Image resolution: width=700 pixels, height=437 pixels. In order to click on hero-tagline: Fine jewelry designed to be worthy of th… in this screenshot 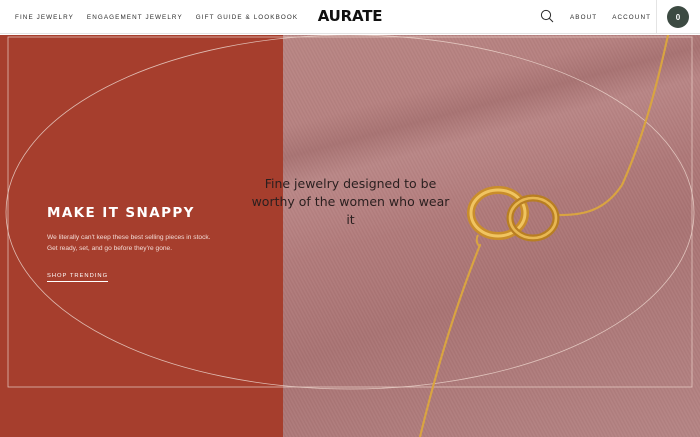, I will do `click(350, 201)`.